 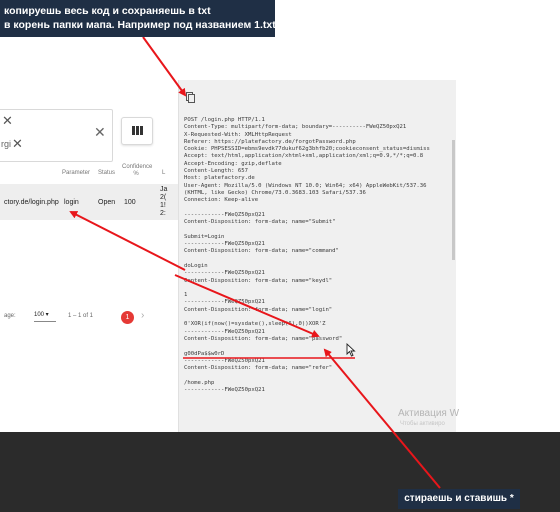 I want to click on cell-extra: 2:, so click(x=163, y=213).